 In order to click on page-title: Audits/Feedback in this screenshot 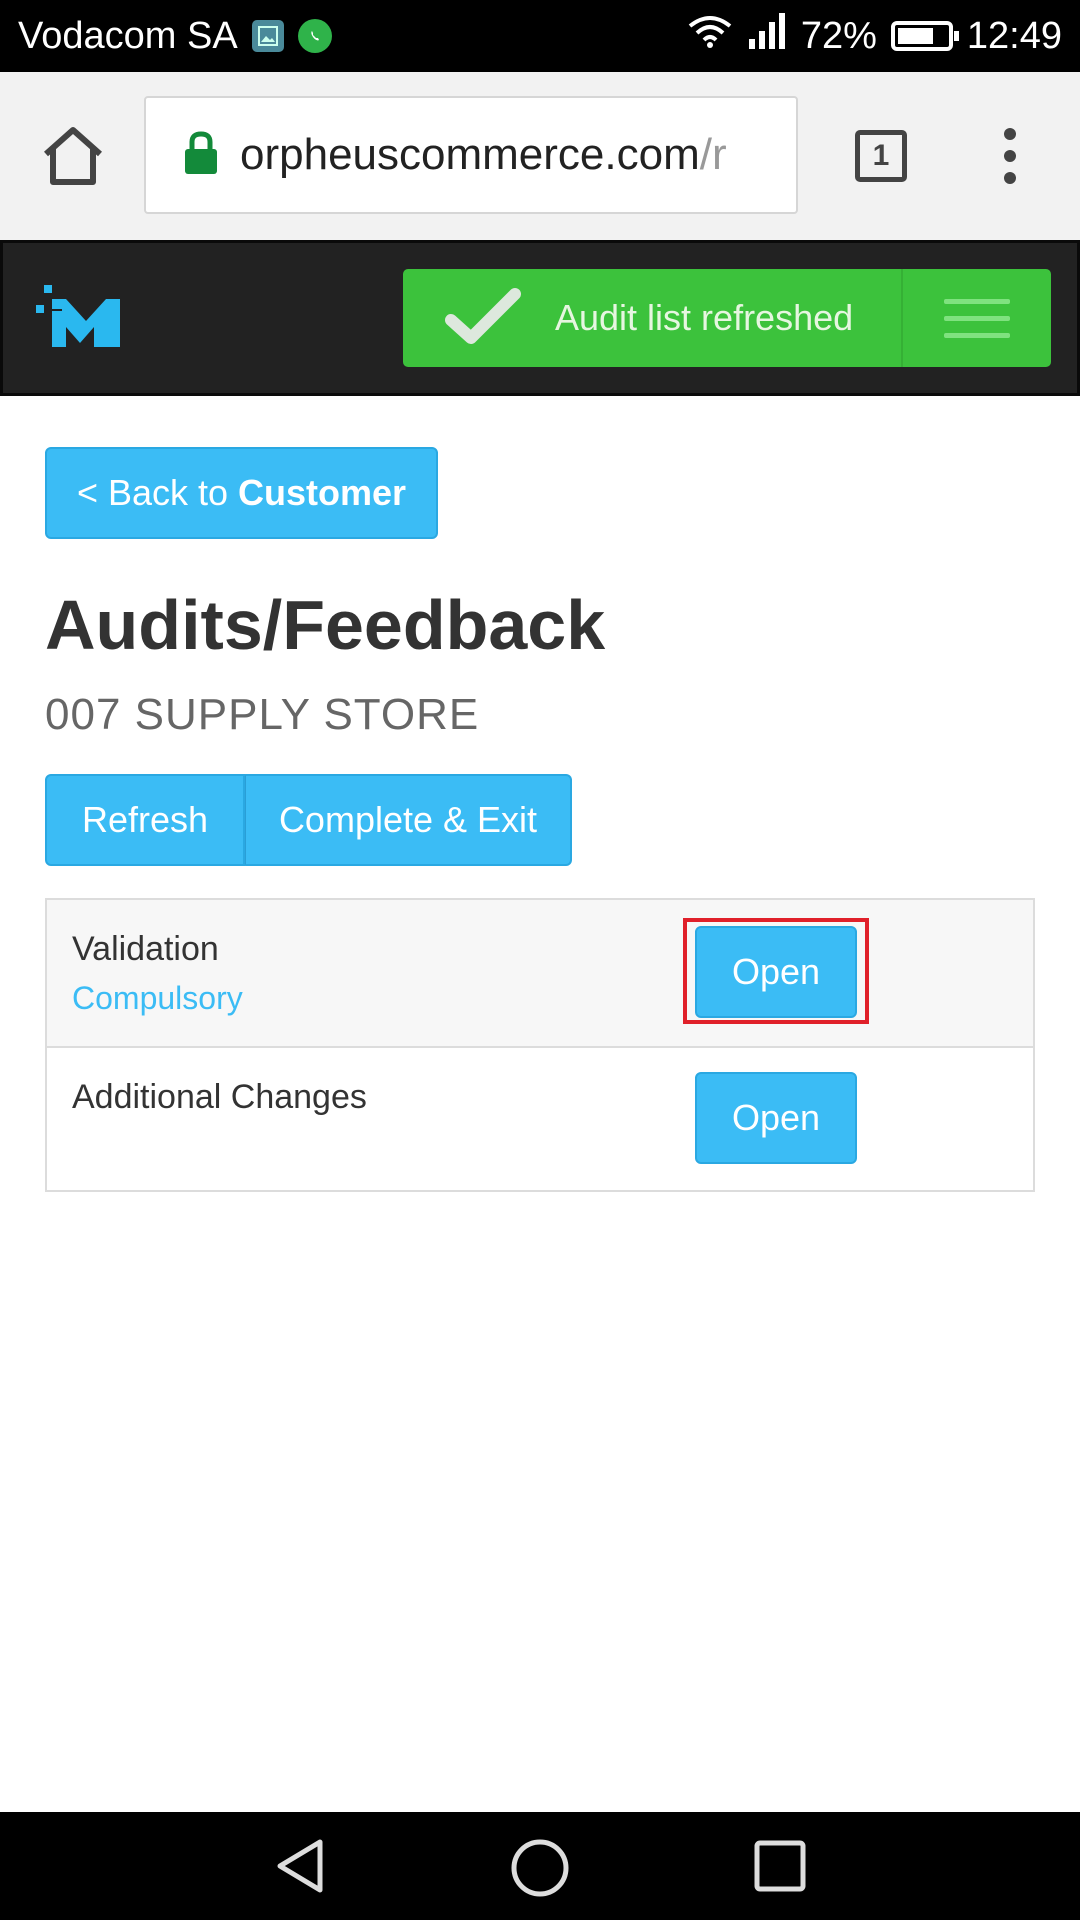, I will do `click(325, 625)`.